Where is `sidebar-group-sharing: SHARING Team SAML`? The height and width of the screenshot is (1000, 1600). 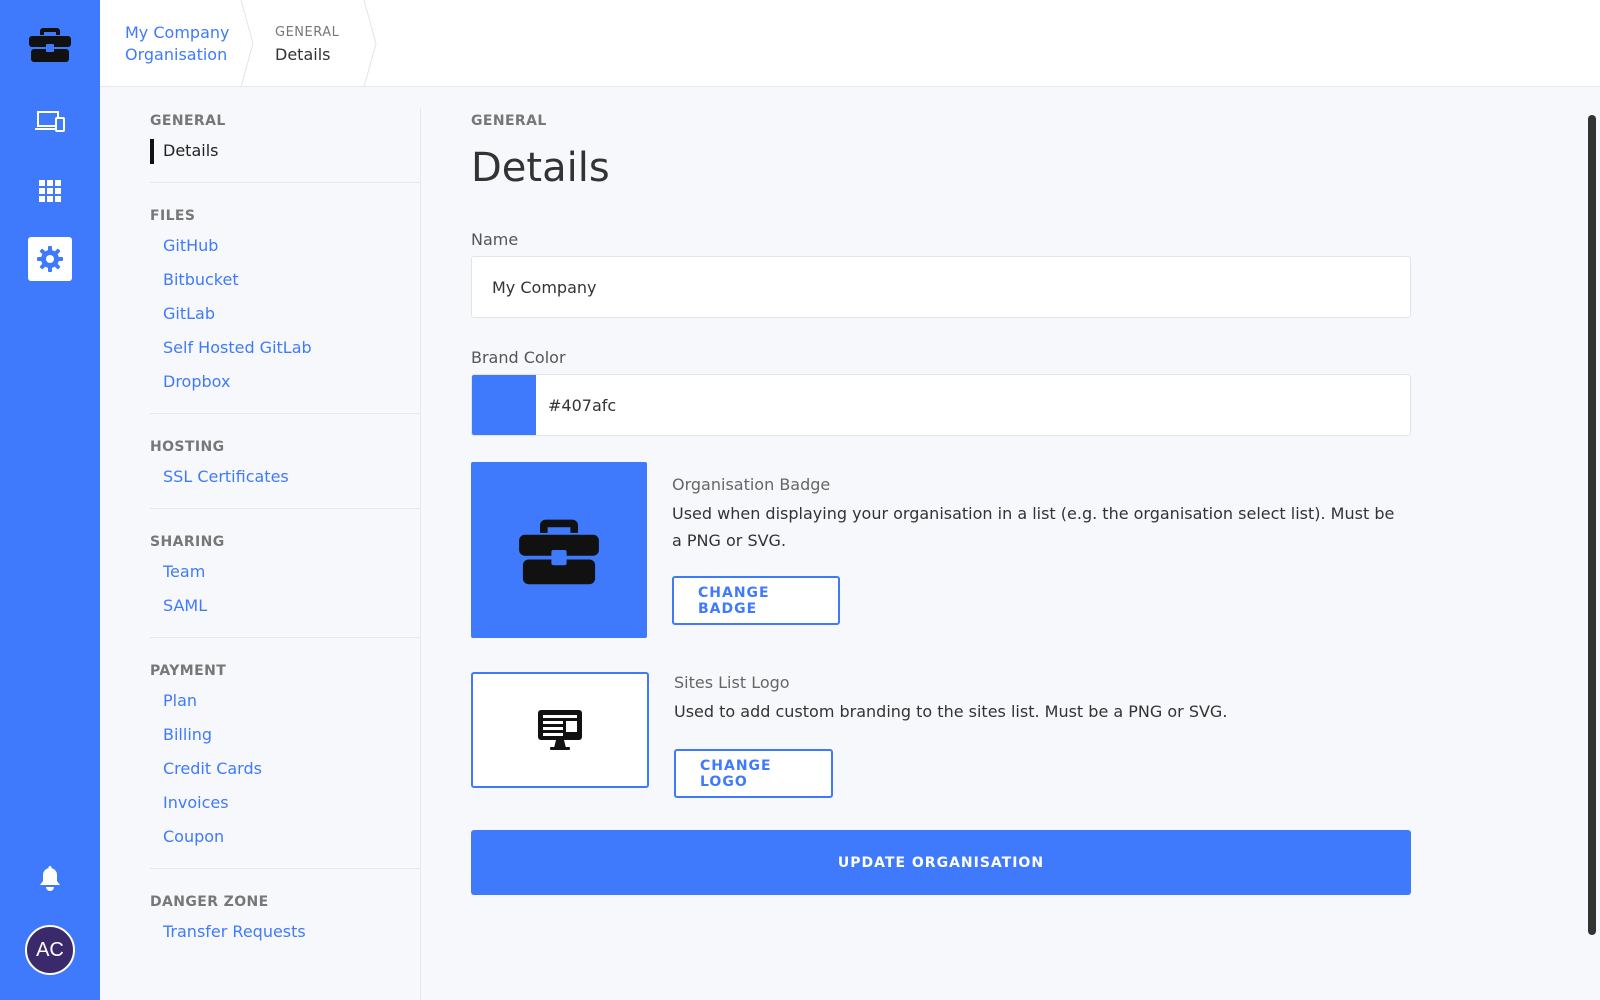
sidebar-group-sharing: SHARING Team SAML is located at coordinates (285, 583).